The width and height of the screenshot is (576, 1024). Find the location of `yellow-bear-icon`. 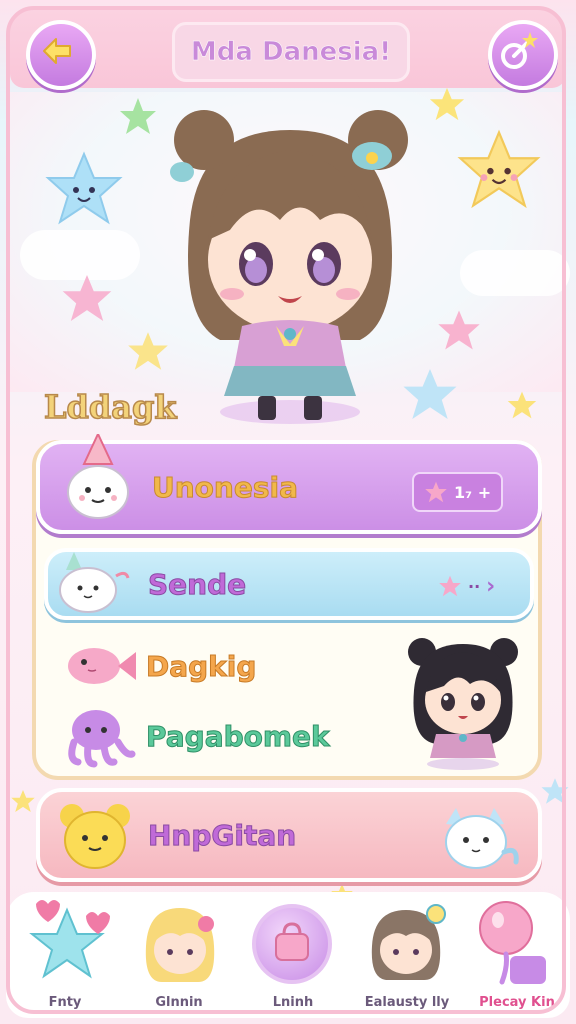

yellow-bear-icon is located at coordinates (95, 836).